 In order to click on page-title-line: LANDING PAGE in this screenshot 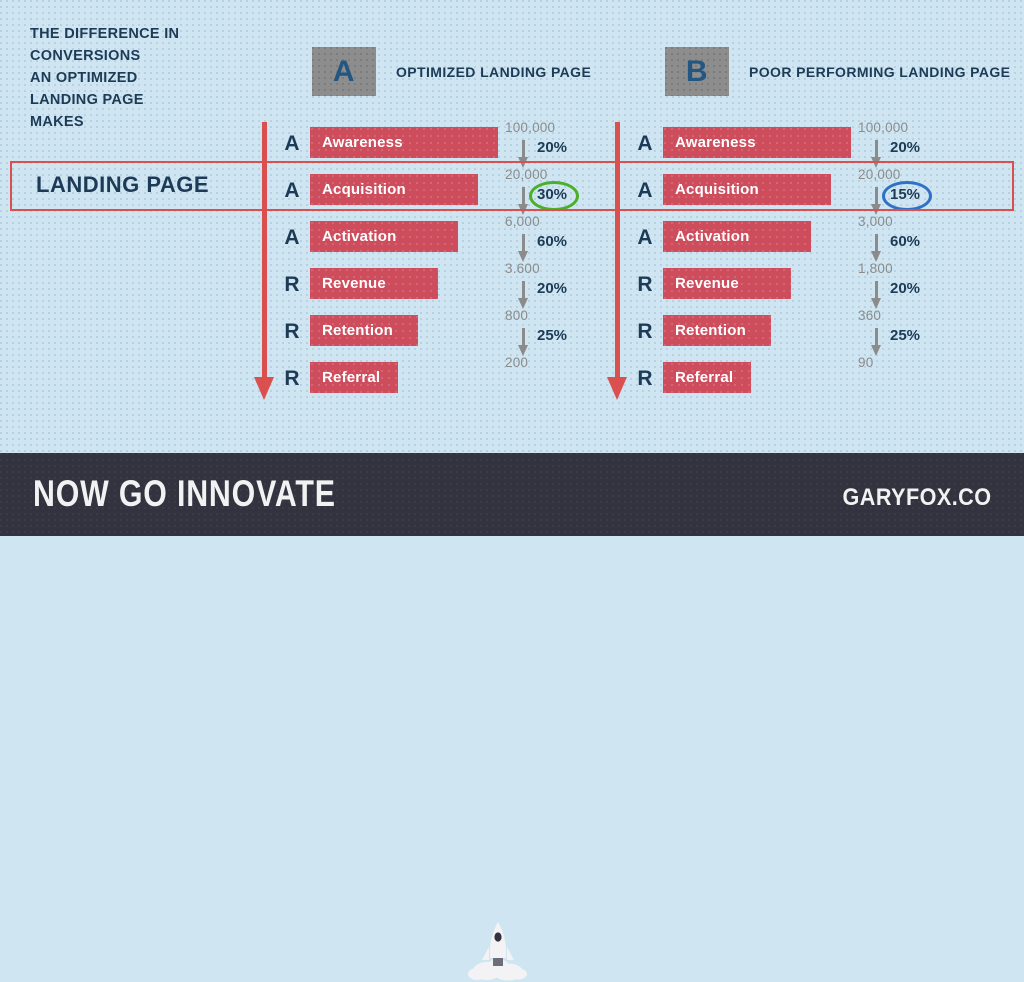, I will do `click(87, 100)`.